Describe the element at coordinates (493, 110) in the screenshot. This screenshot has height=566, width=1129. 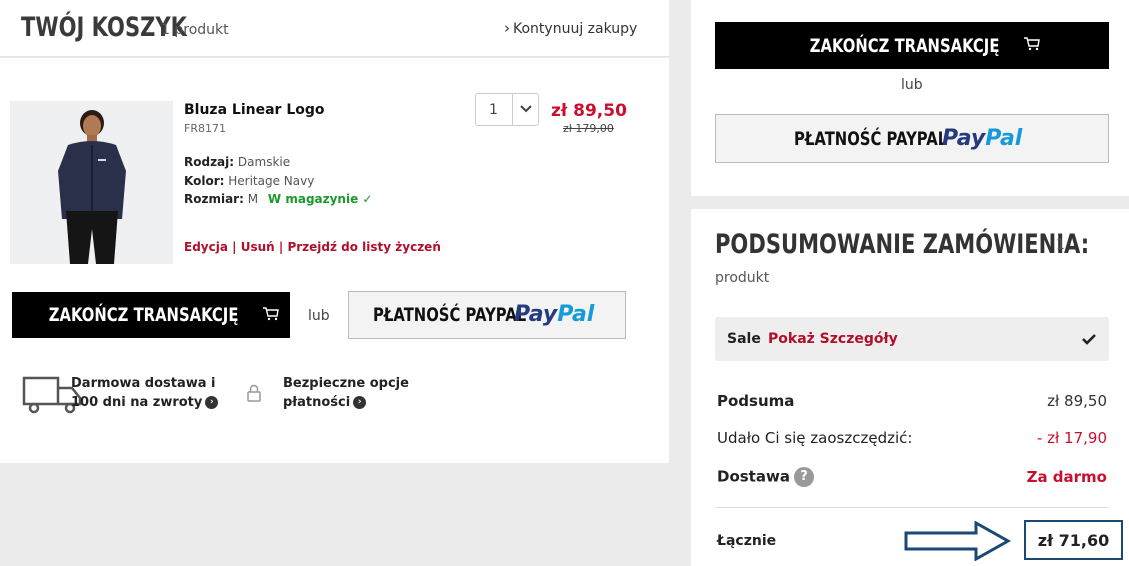
I see `quantity-value: 1` at that location.